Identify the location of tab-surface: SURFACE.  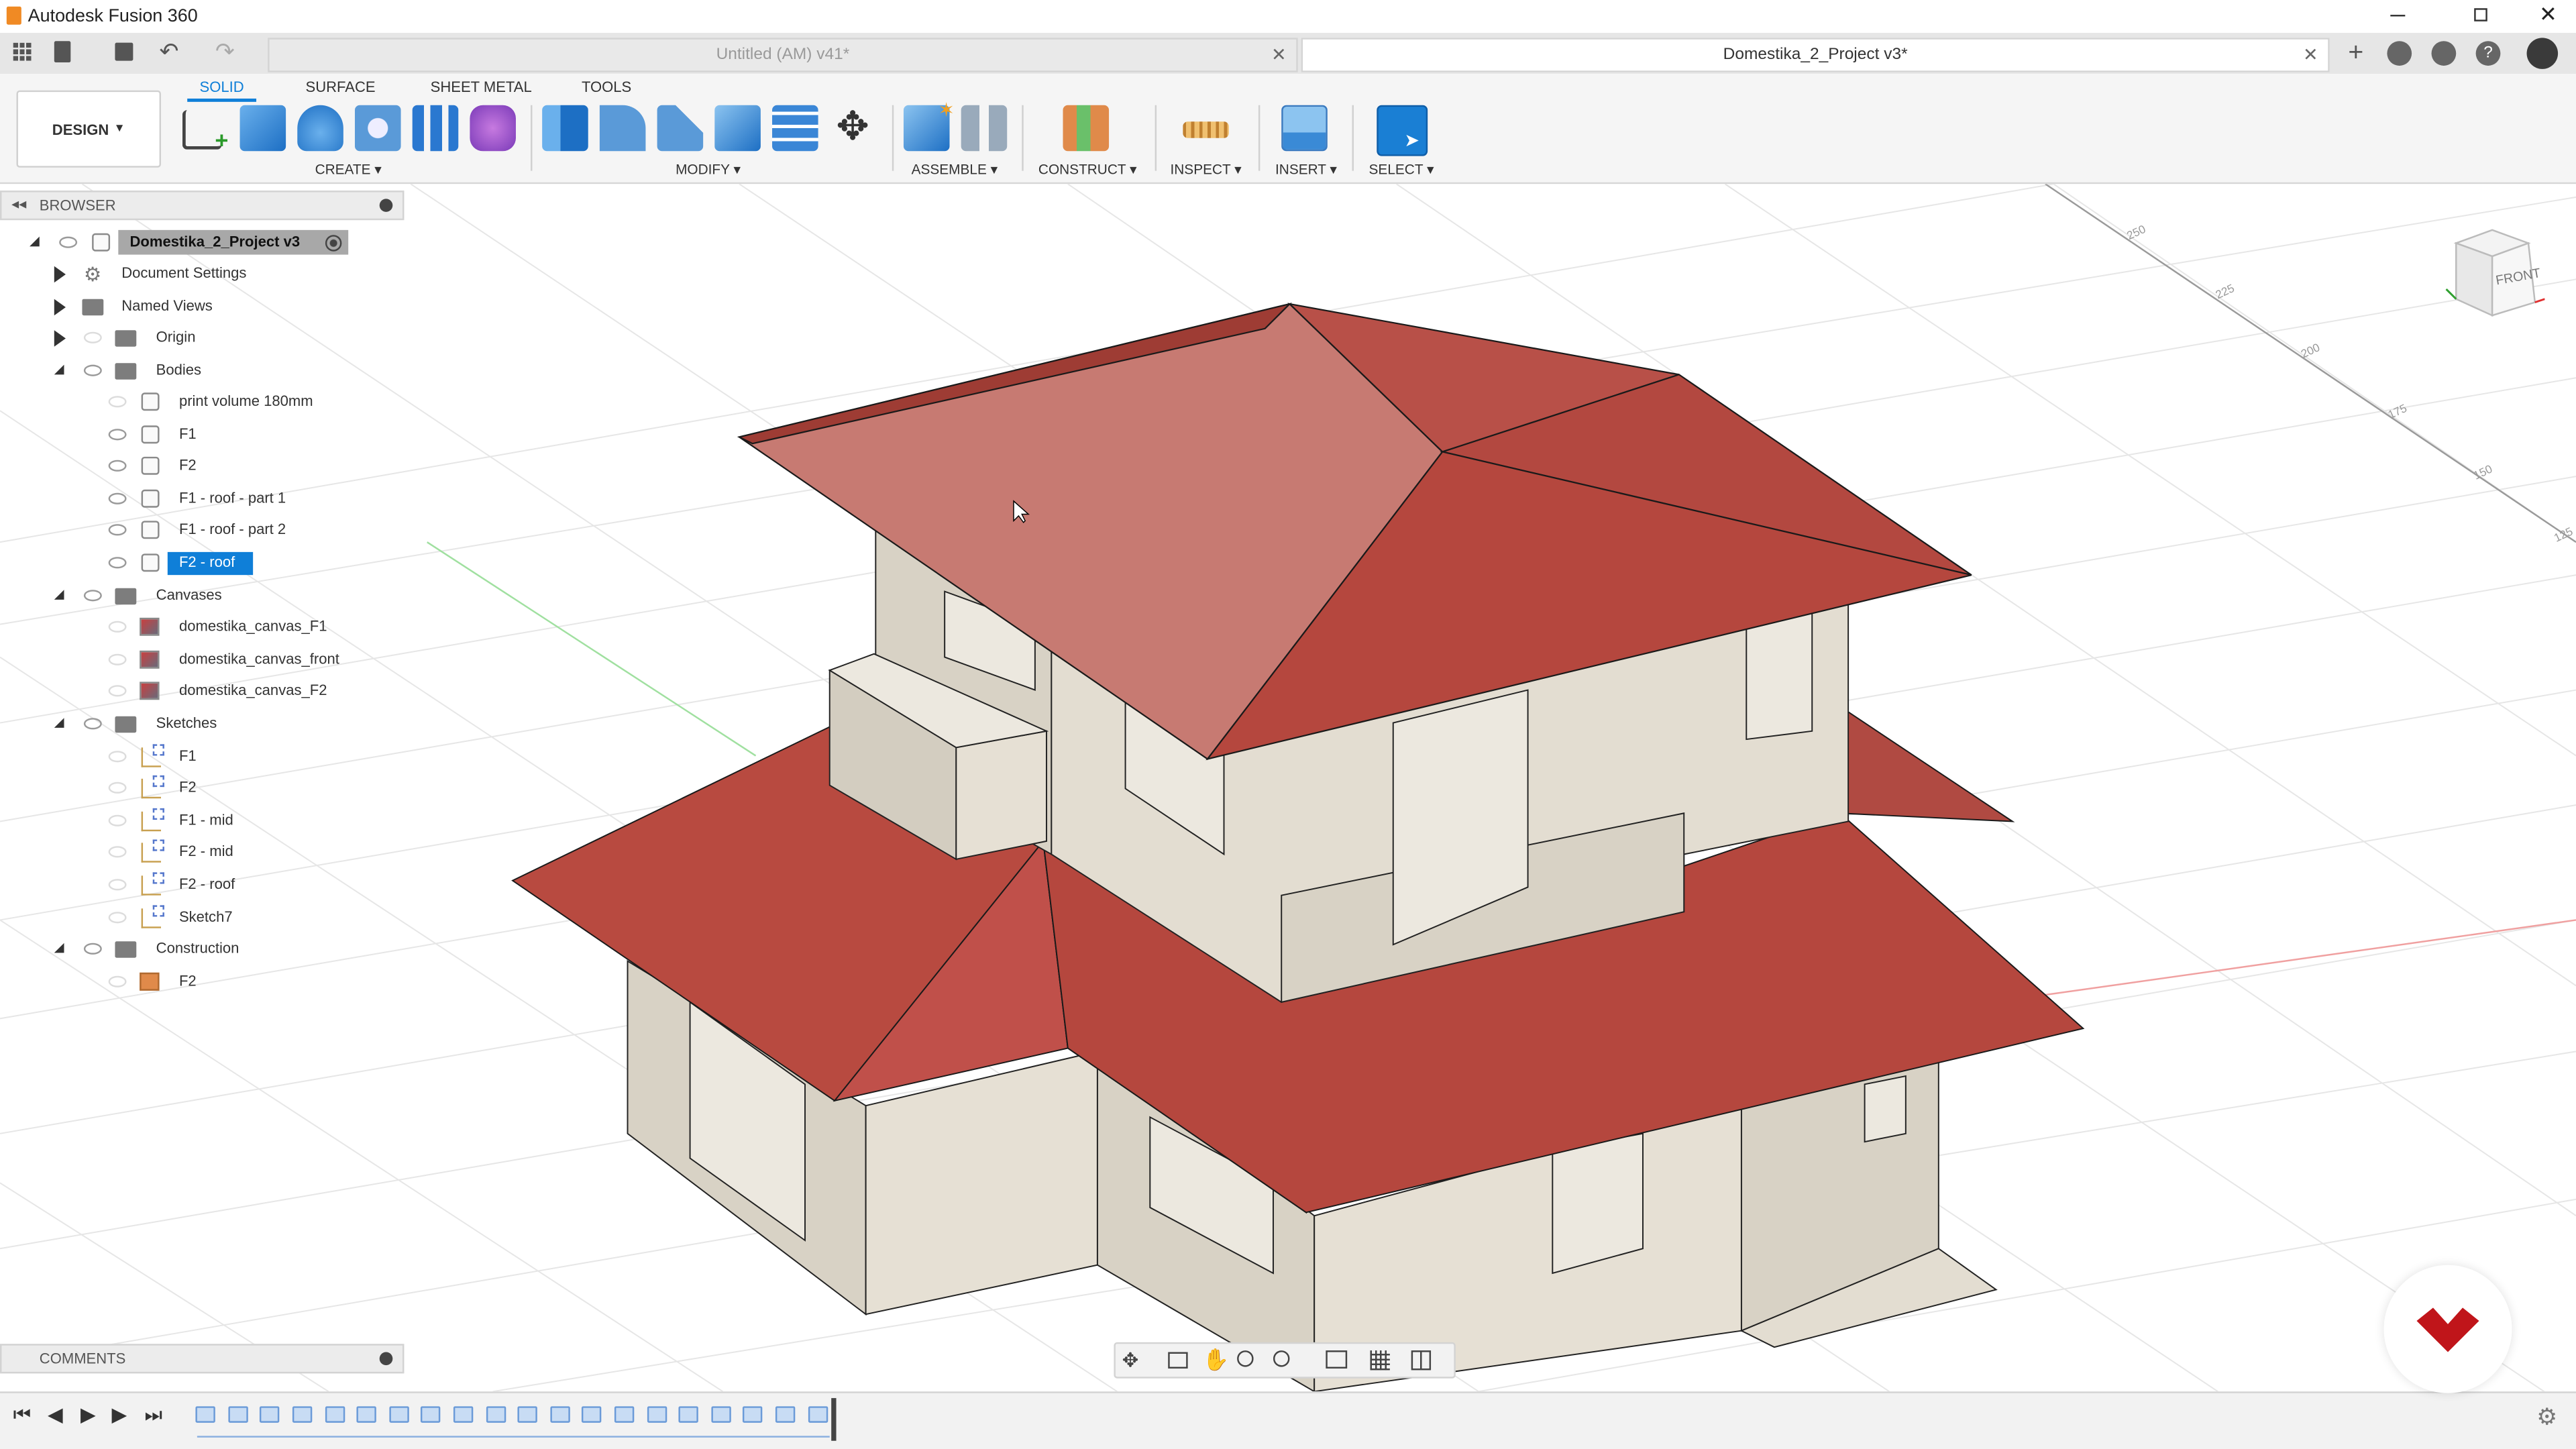
(341, 87).